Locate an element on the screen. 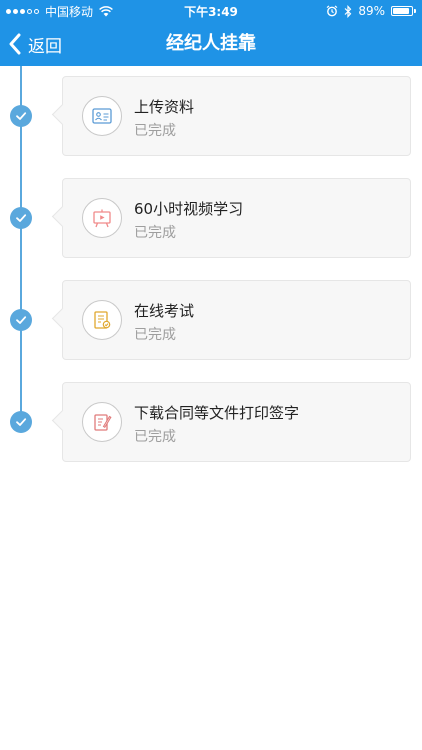 The image size is (422, 750). step-title: 上传资料 is located at coordinates (164, 107).